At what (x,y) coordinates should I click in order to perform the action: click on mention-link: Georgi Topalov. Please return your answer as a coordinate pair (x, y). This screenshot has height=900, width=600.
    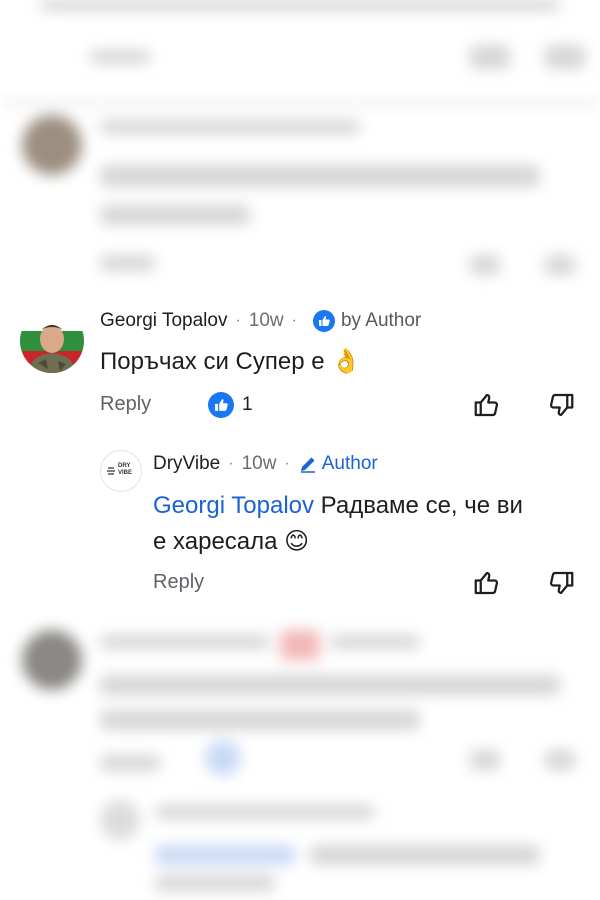
    Looking at the image, I should click on (233, 505).